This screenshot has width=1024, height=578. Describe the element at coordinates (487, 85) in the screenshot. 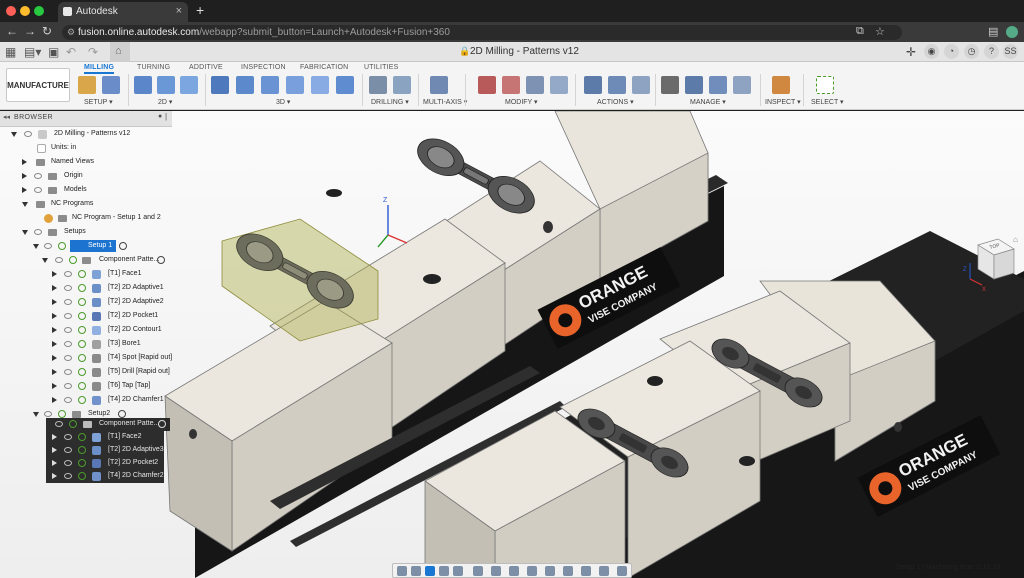

I see `scissors-icon` at that location.